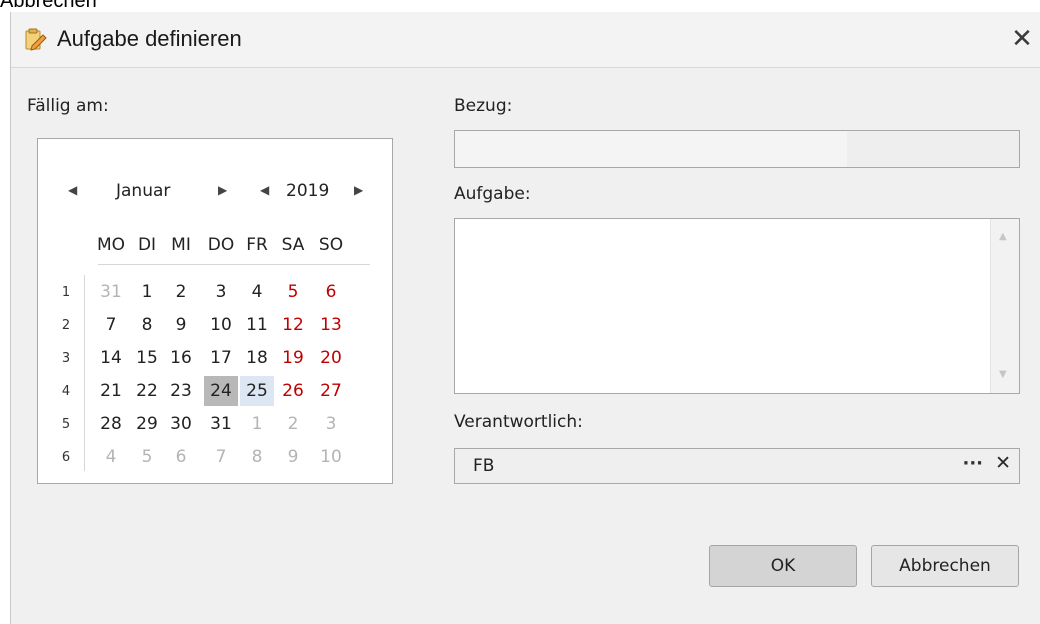 The width and height of the screenshot is (1040, 624). I want to click on week-number: 2, so click(66, 325).